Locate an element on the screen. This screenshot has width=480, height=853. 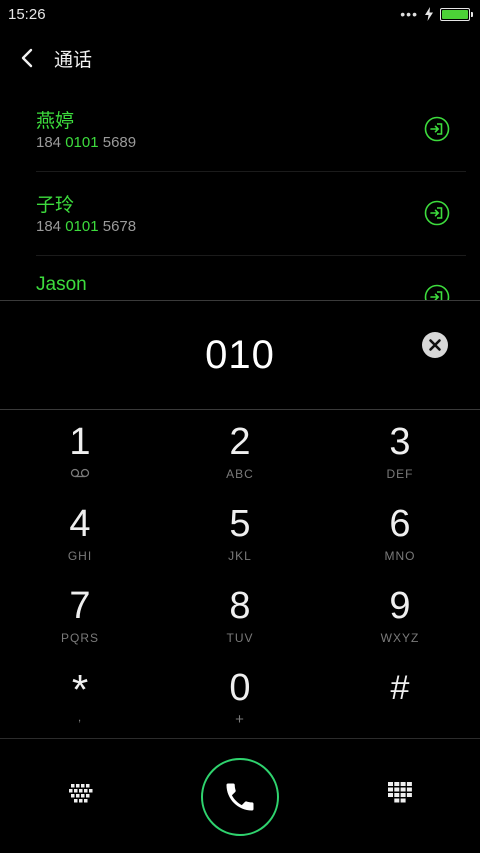
contact-number: 184 0101 5689 is located at coordinates (86, 142).